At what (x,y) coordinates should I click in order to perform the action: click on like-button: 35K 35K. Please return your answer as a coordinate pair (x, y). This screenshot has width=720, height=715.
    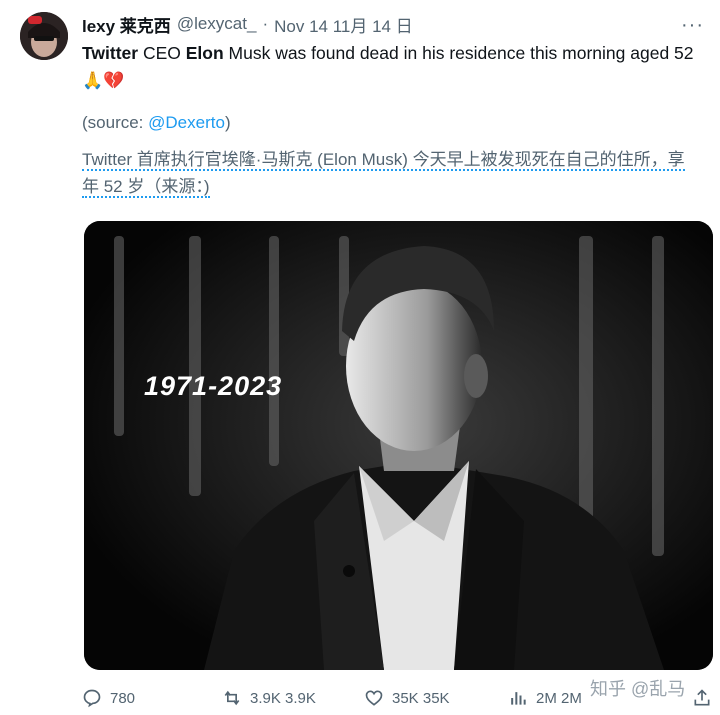
    Looking at the image, I should click on (407, 698).